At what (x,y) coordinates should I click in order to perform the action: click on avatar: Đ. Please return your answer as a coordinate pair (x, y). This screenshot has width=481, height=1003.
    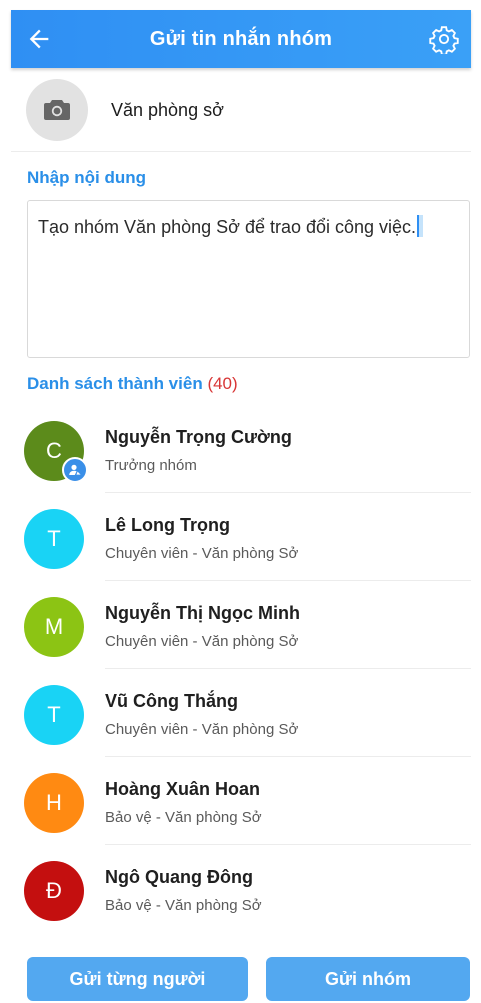
    Looking at the image, I should click on (54, 891).